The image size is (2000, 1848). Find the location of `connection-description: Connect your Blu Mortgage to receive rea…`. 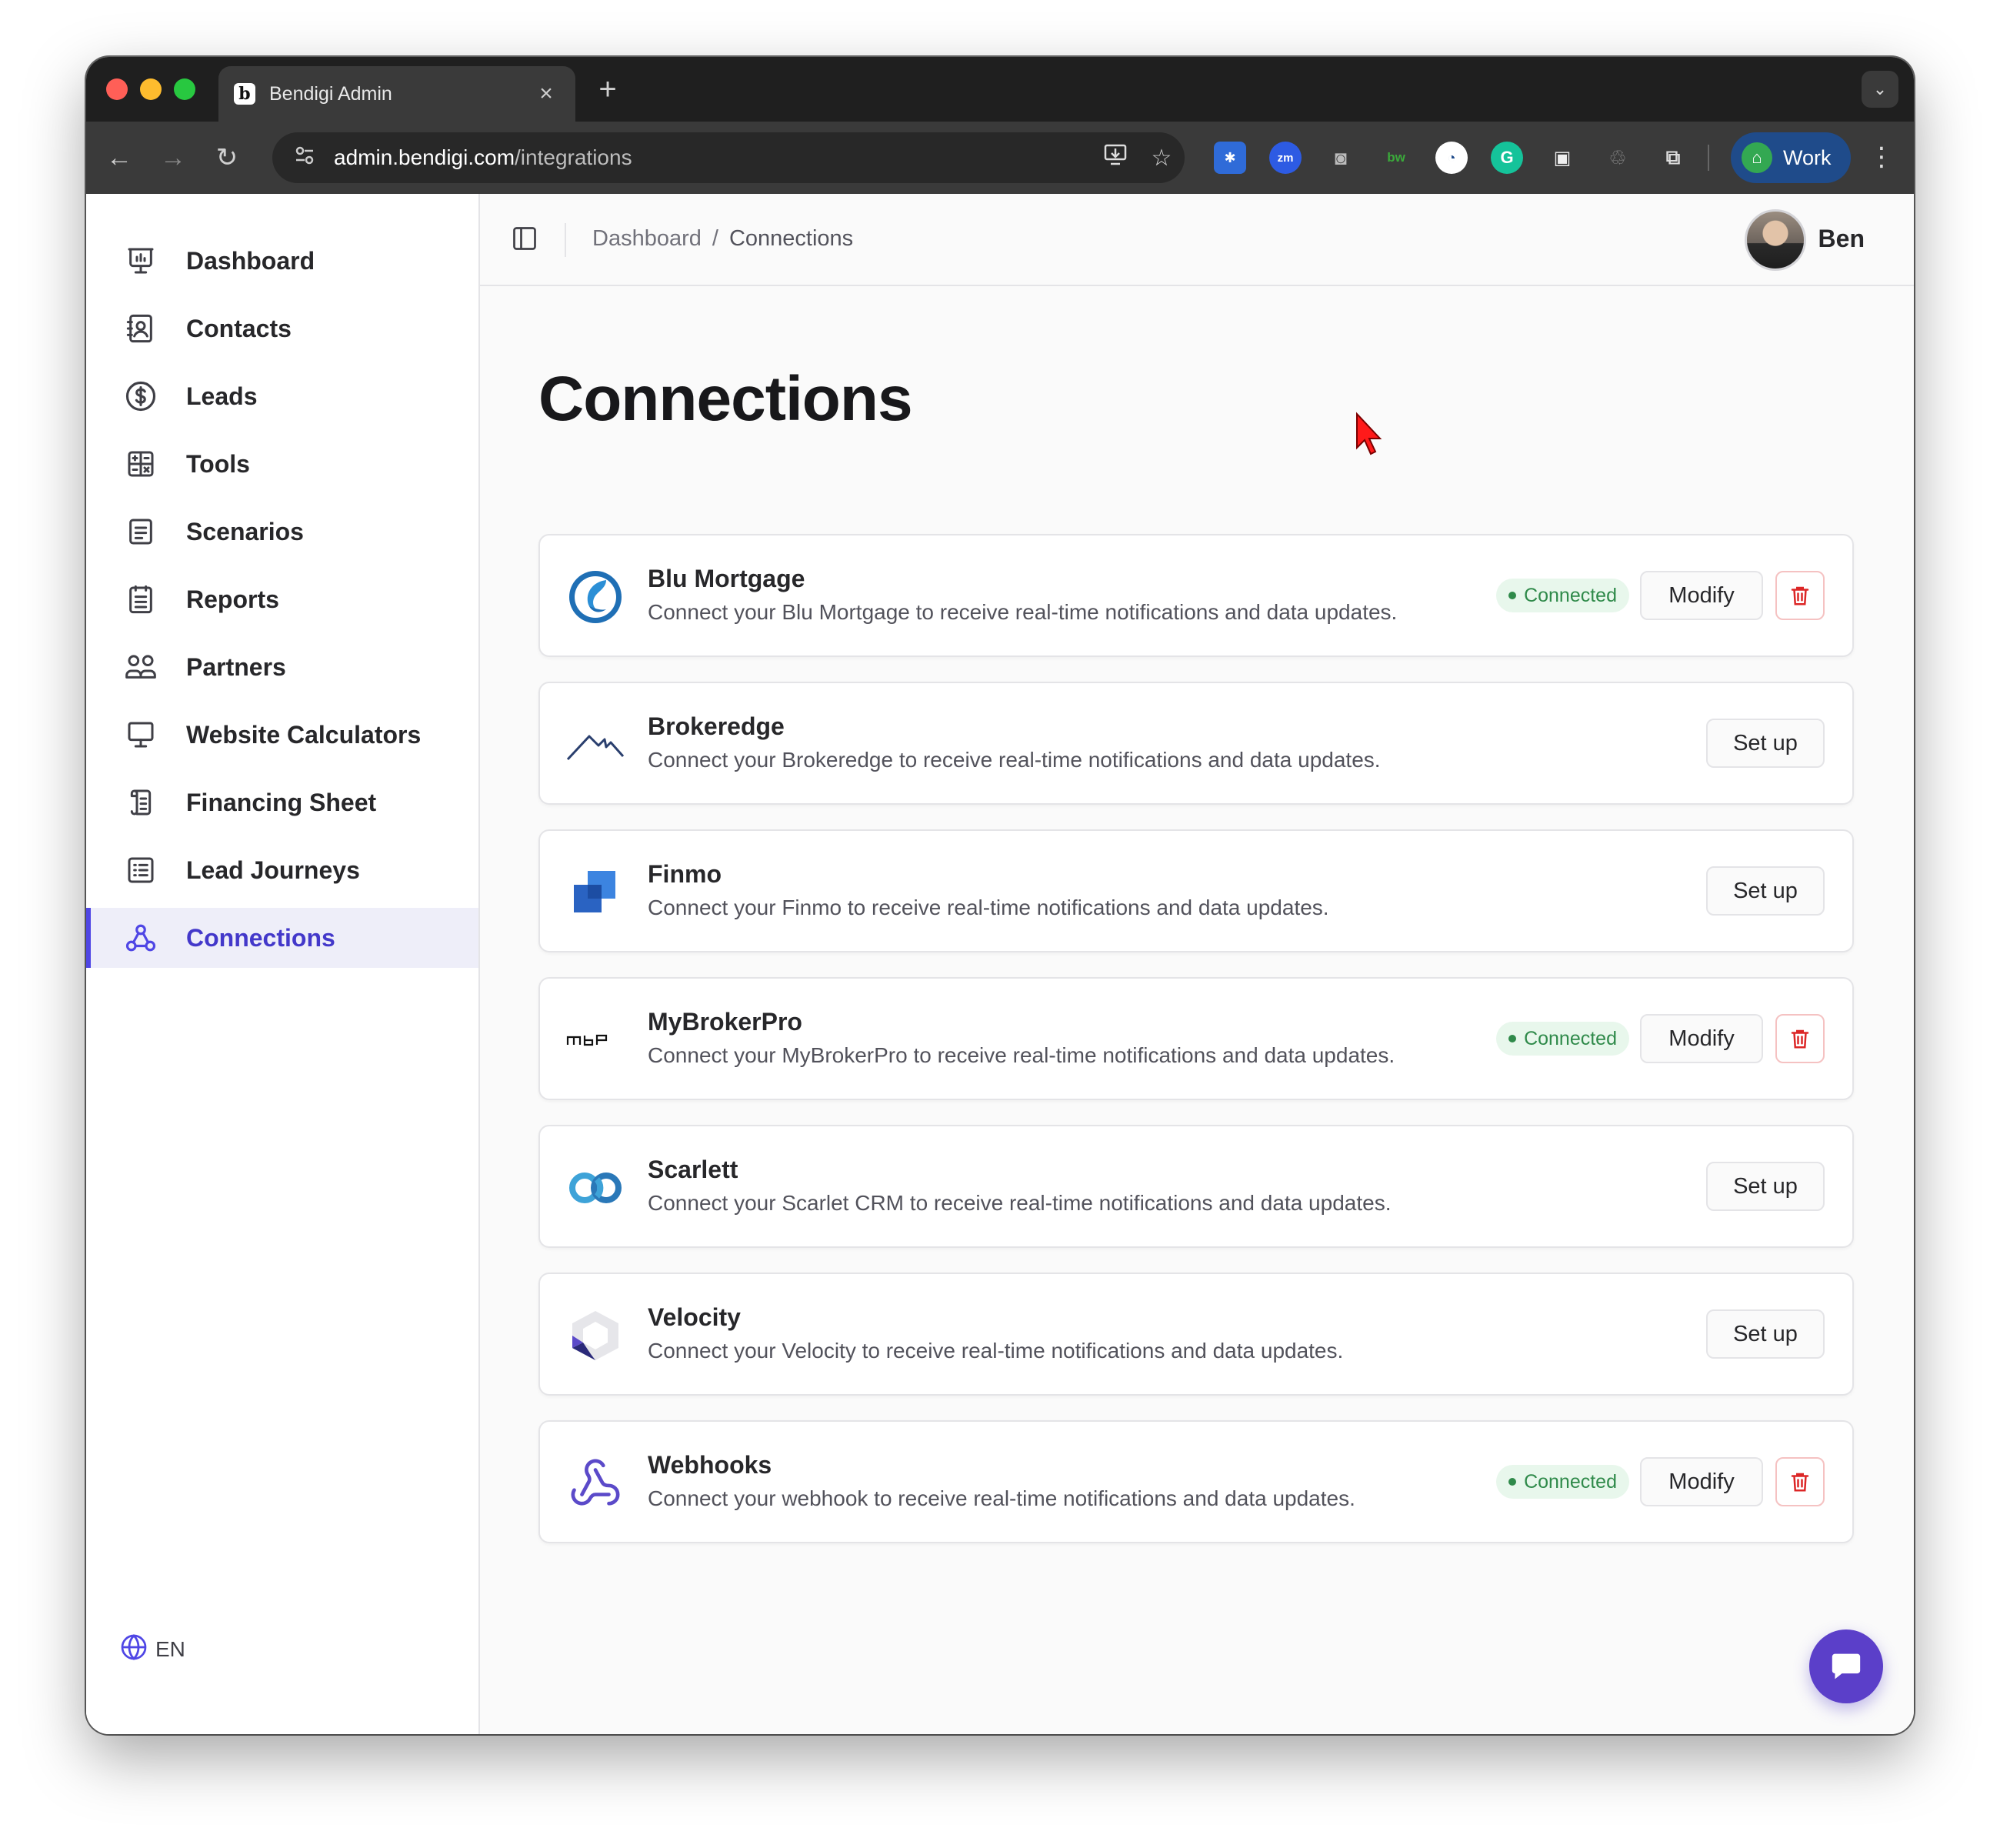

connection-description: Connect your Blu Mortgage to receive rea… is located at coordinates (1023, 612).